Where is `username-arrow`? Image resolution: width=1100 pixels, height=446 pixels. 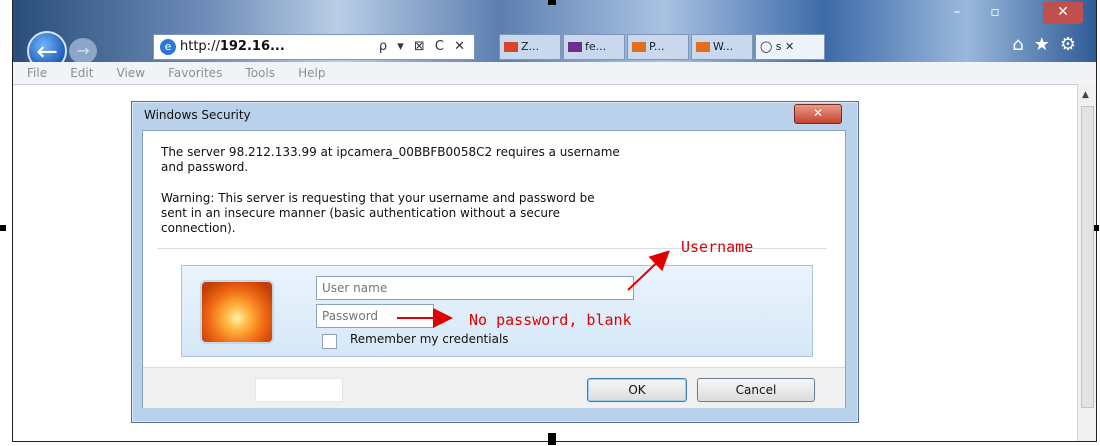 username-arrow is located at coordinates (648, 270).